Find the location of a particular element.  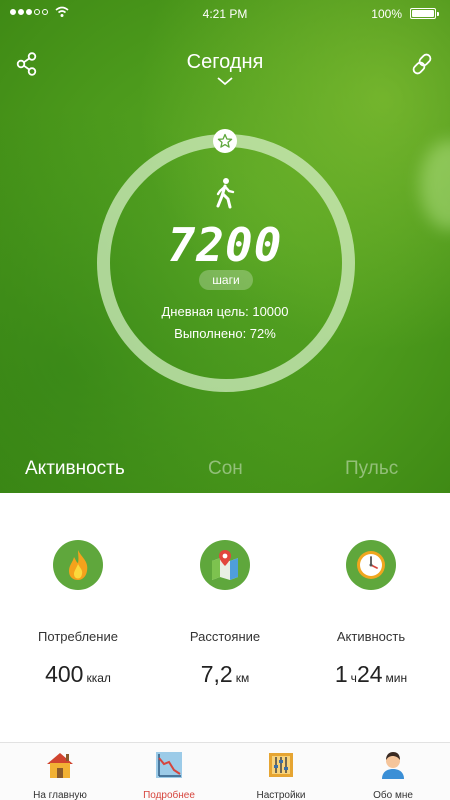

status-bar: 4:21 PM 100% is located at coordinates (225, 14).